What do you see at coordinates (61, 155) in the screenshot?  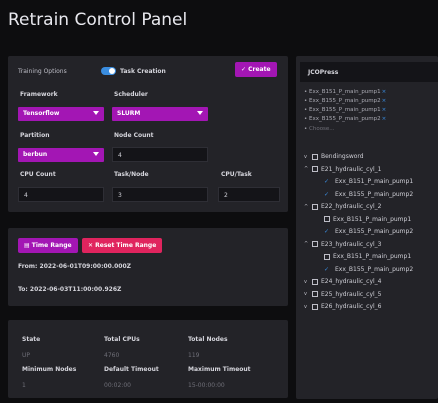 I see `partition-select: berbun` at bounding box center [61, 155].